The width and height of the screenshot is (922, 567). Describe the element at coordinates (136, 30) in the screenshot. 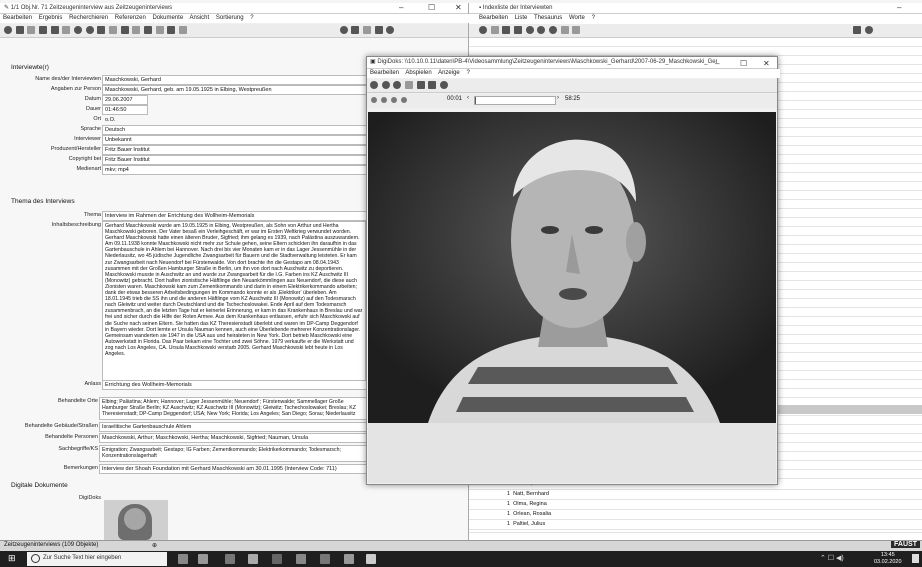

I see `binoculars-icon` at that location.